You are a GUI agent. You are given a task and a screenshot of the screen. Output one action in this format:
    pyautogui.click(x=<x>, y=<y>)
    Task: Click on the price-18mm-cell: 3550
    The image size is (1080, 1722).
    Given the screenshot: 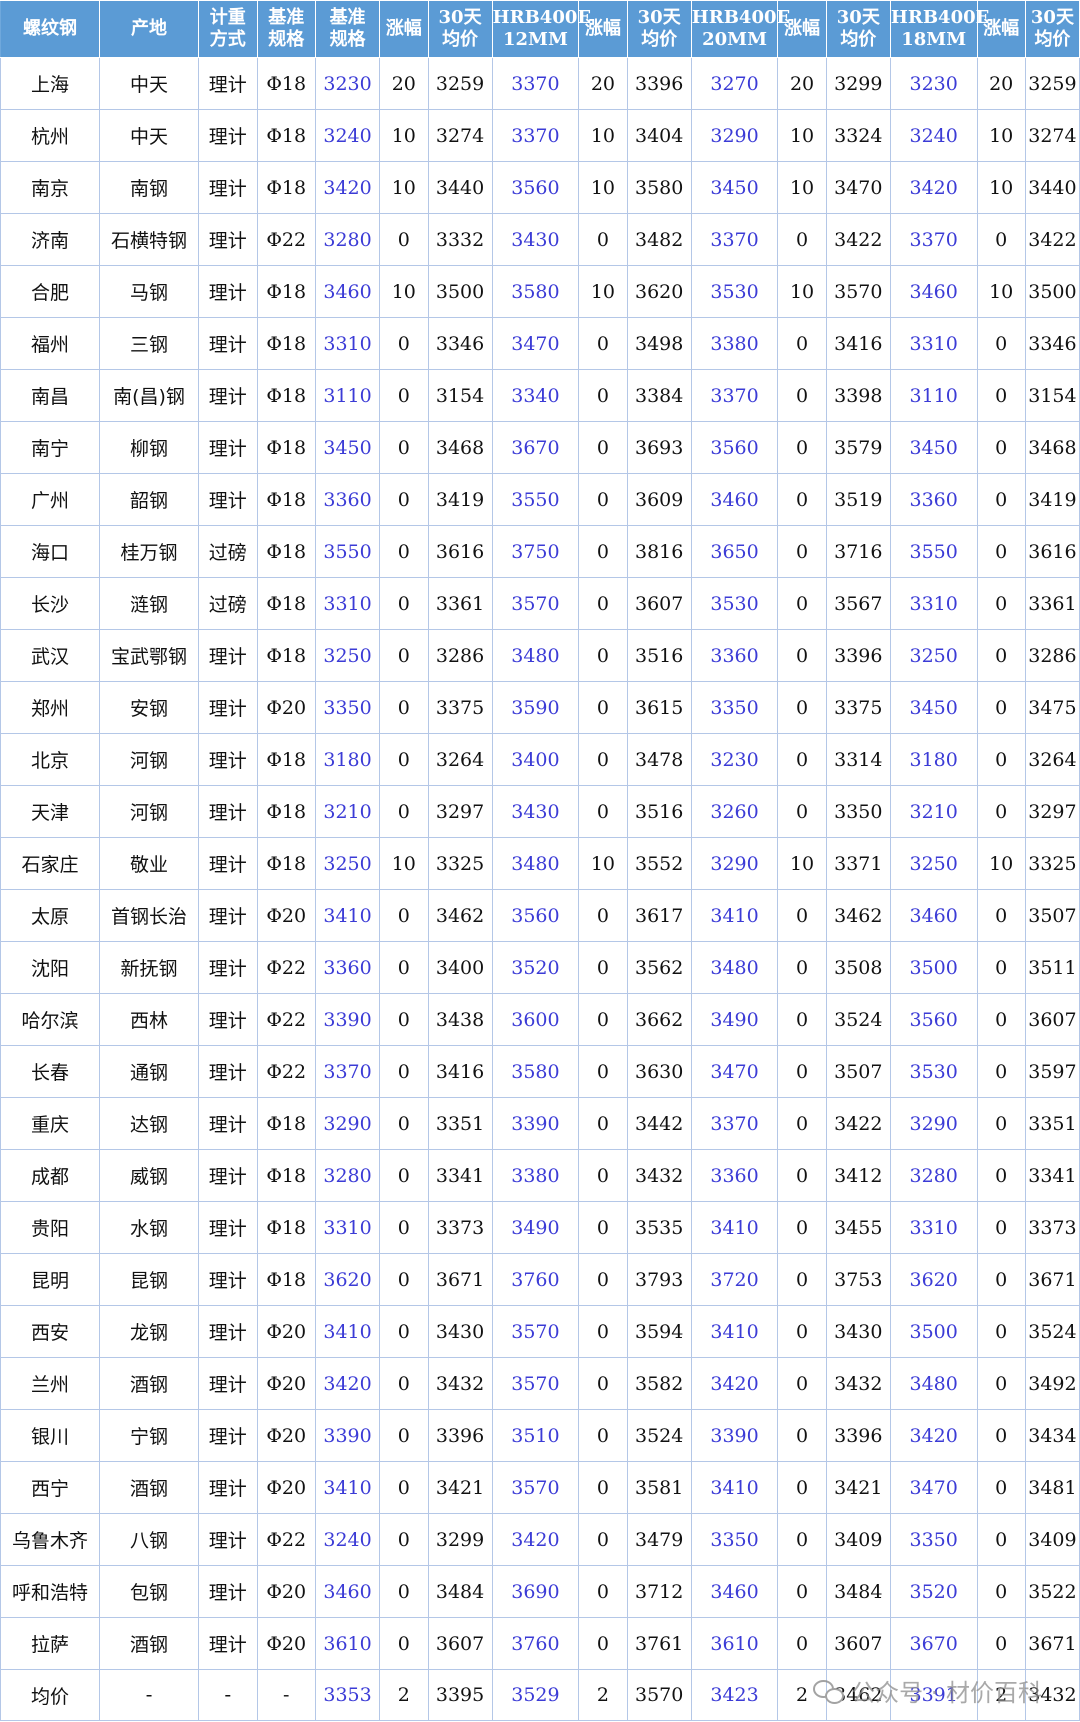 What is the action you would take?
    pyautogui.click(x=934, y=551)
    